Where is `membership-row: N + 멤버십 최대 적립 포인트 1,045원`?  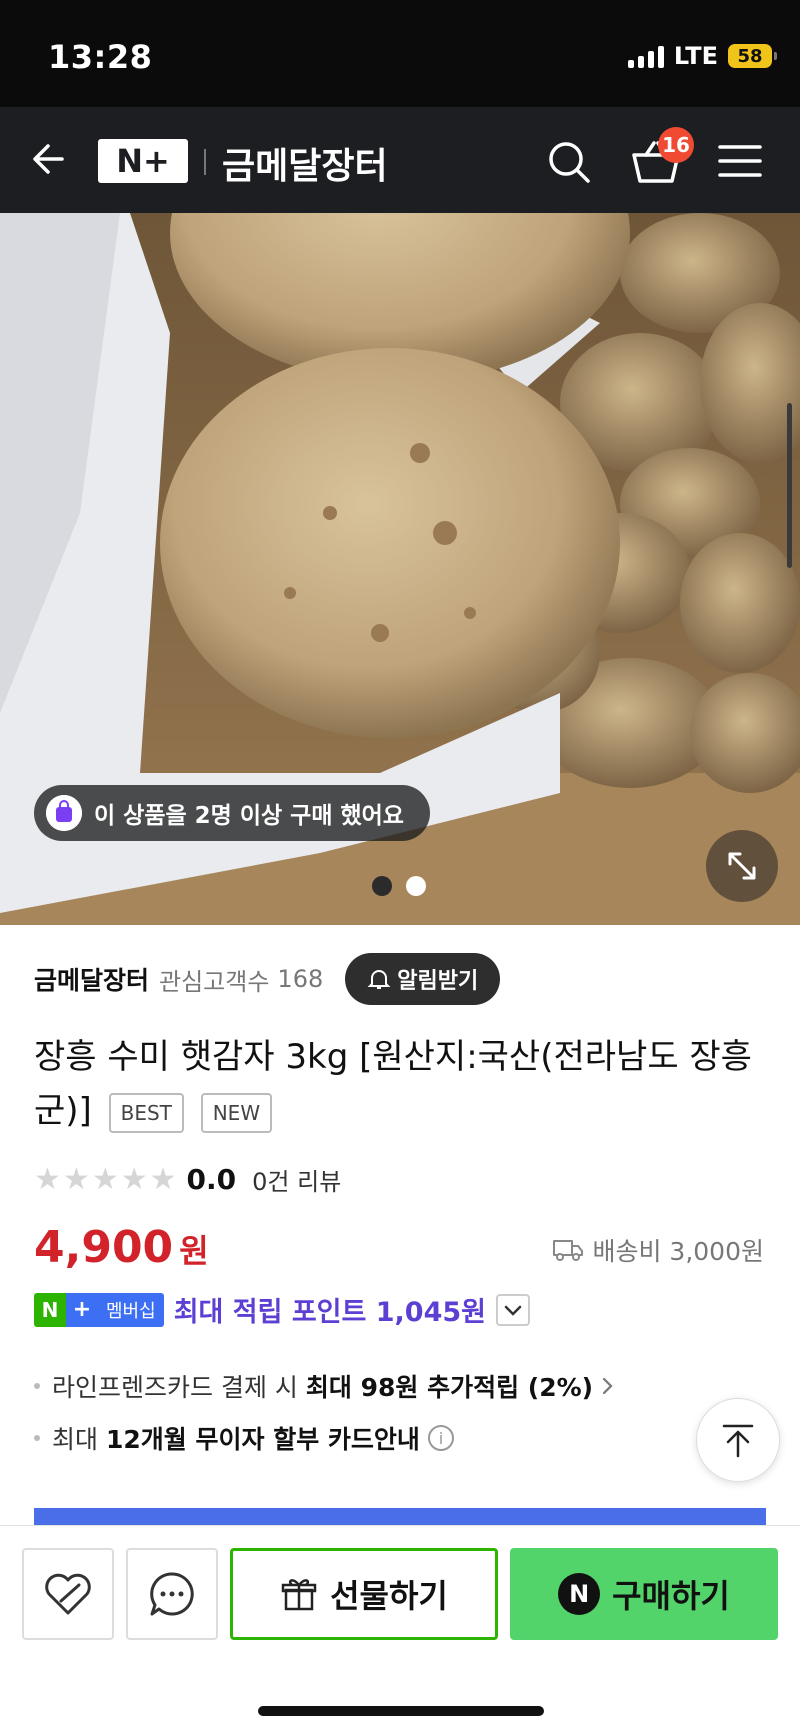 membership-row: N + 멤버십 최대 적립 포인트 1,045원 is located at coordinates (282, 1309).